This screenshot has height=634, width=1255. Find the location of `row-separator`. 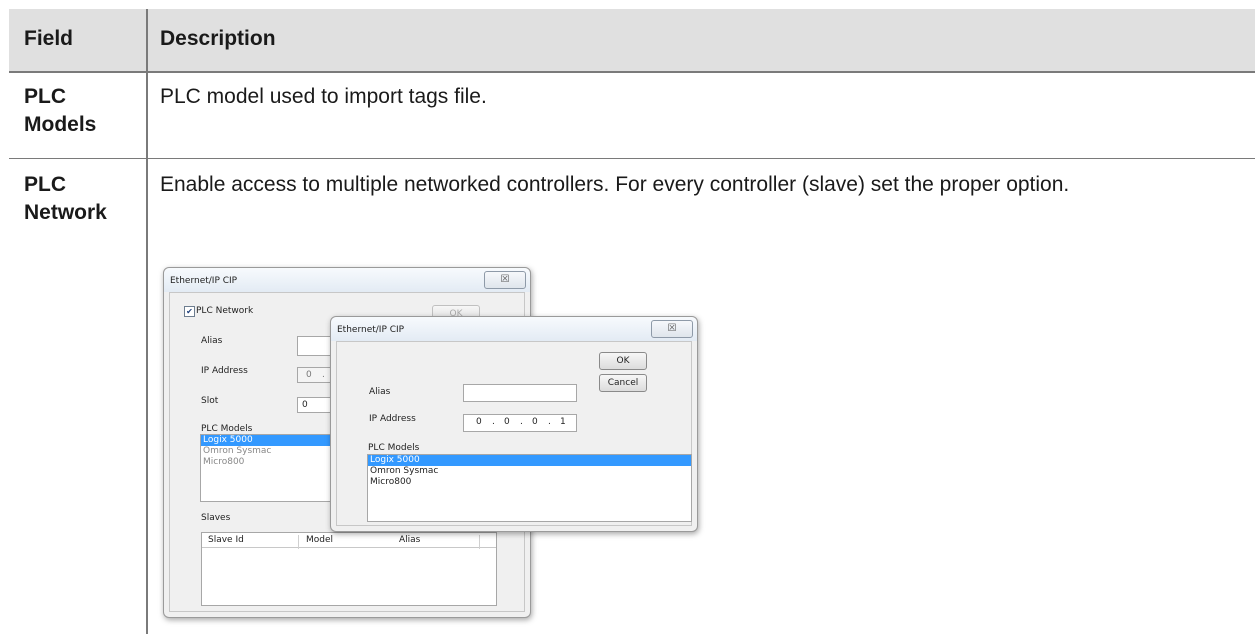

row-separator is located at coordinates (632, 158).